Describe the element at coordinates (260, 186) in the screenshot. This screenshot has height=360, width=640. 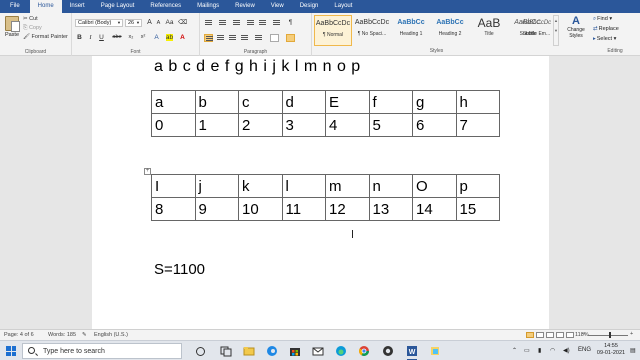
I see `table-cell: k` at that location.